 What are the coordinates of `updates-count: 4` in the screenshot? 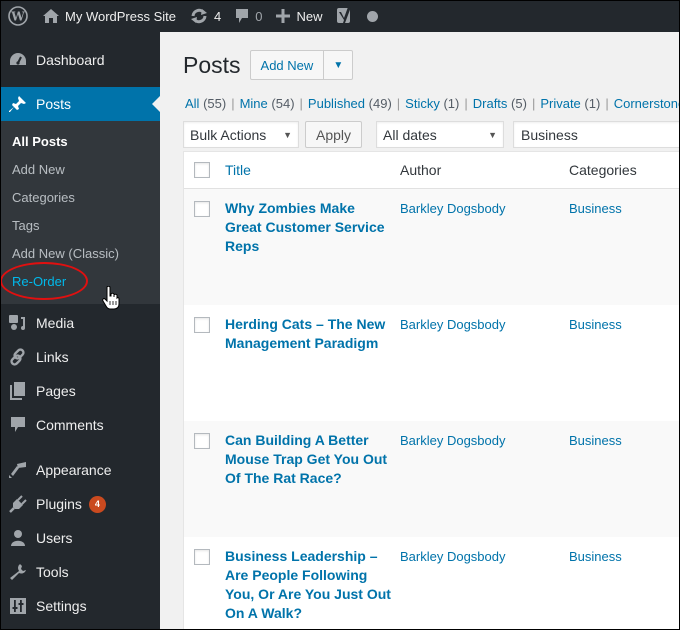 It's located at (218, 16).